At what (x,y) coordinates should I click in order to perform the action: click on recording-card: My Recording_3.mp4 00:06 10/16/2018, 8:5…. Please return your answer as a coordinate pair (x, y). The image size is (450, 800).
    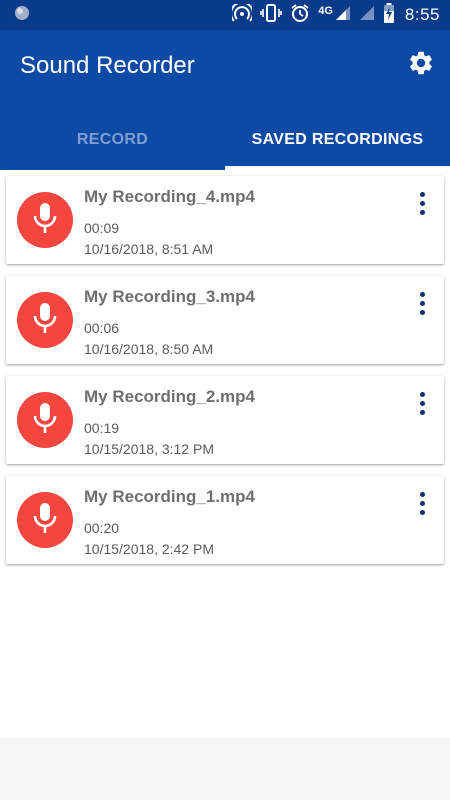
    Looking at the image, I should click on (225, 320).